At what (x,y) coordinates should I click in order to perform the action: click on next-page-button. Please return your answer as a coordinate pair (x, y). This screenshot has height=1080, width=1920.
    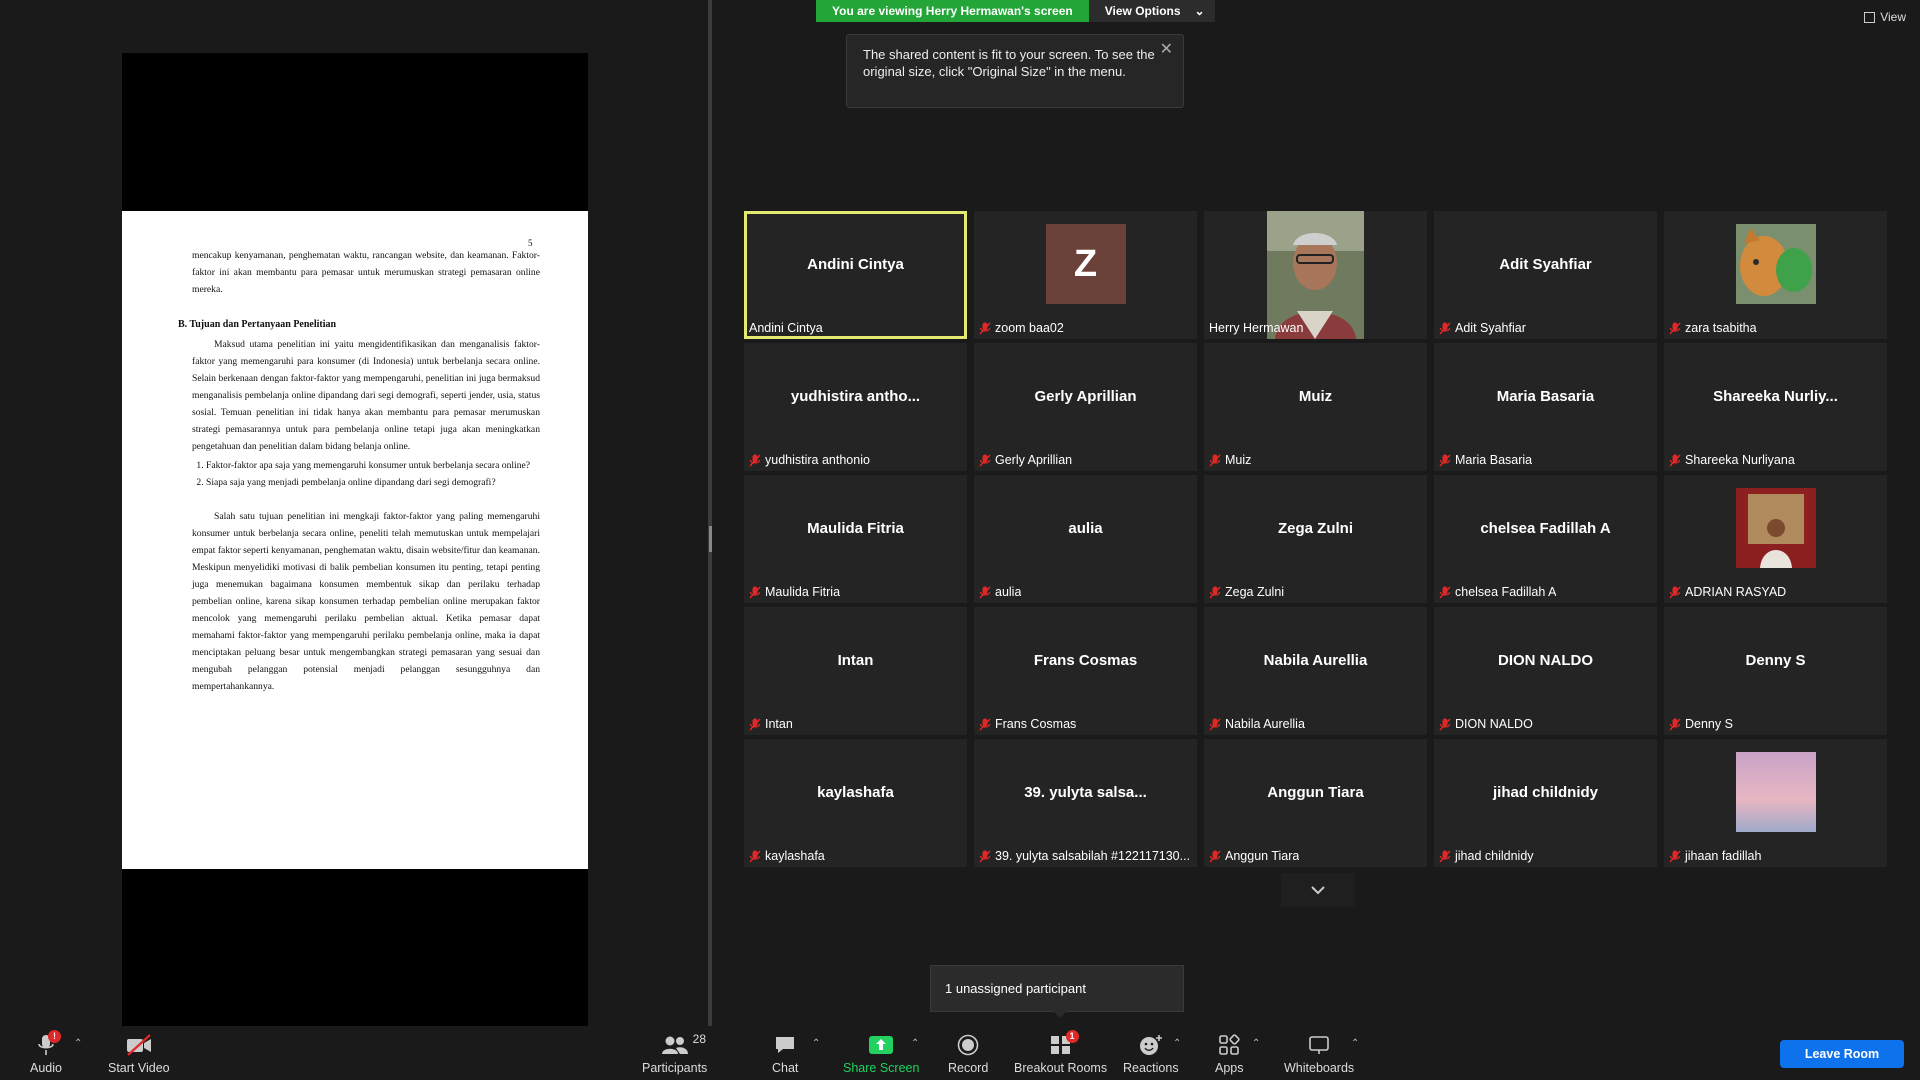
    Looking at the image, I should click on (1318, 890).